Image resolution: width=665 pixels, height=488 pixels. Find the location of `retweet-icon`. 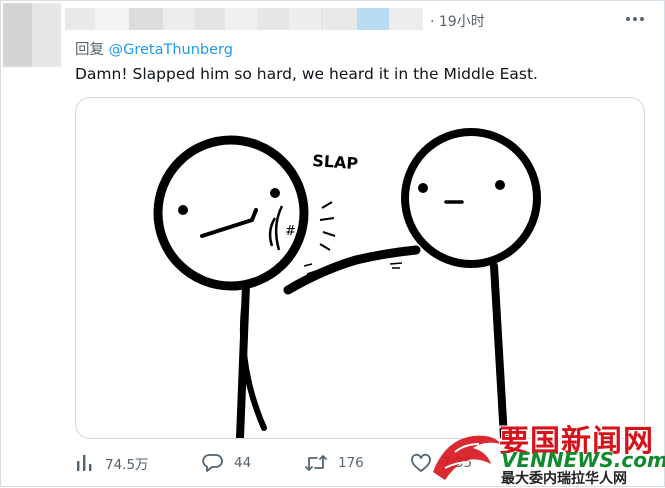

retweet-icon is located at coordinates (316, 463).